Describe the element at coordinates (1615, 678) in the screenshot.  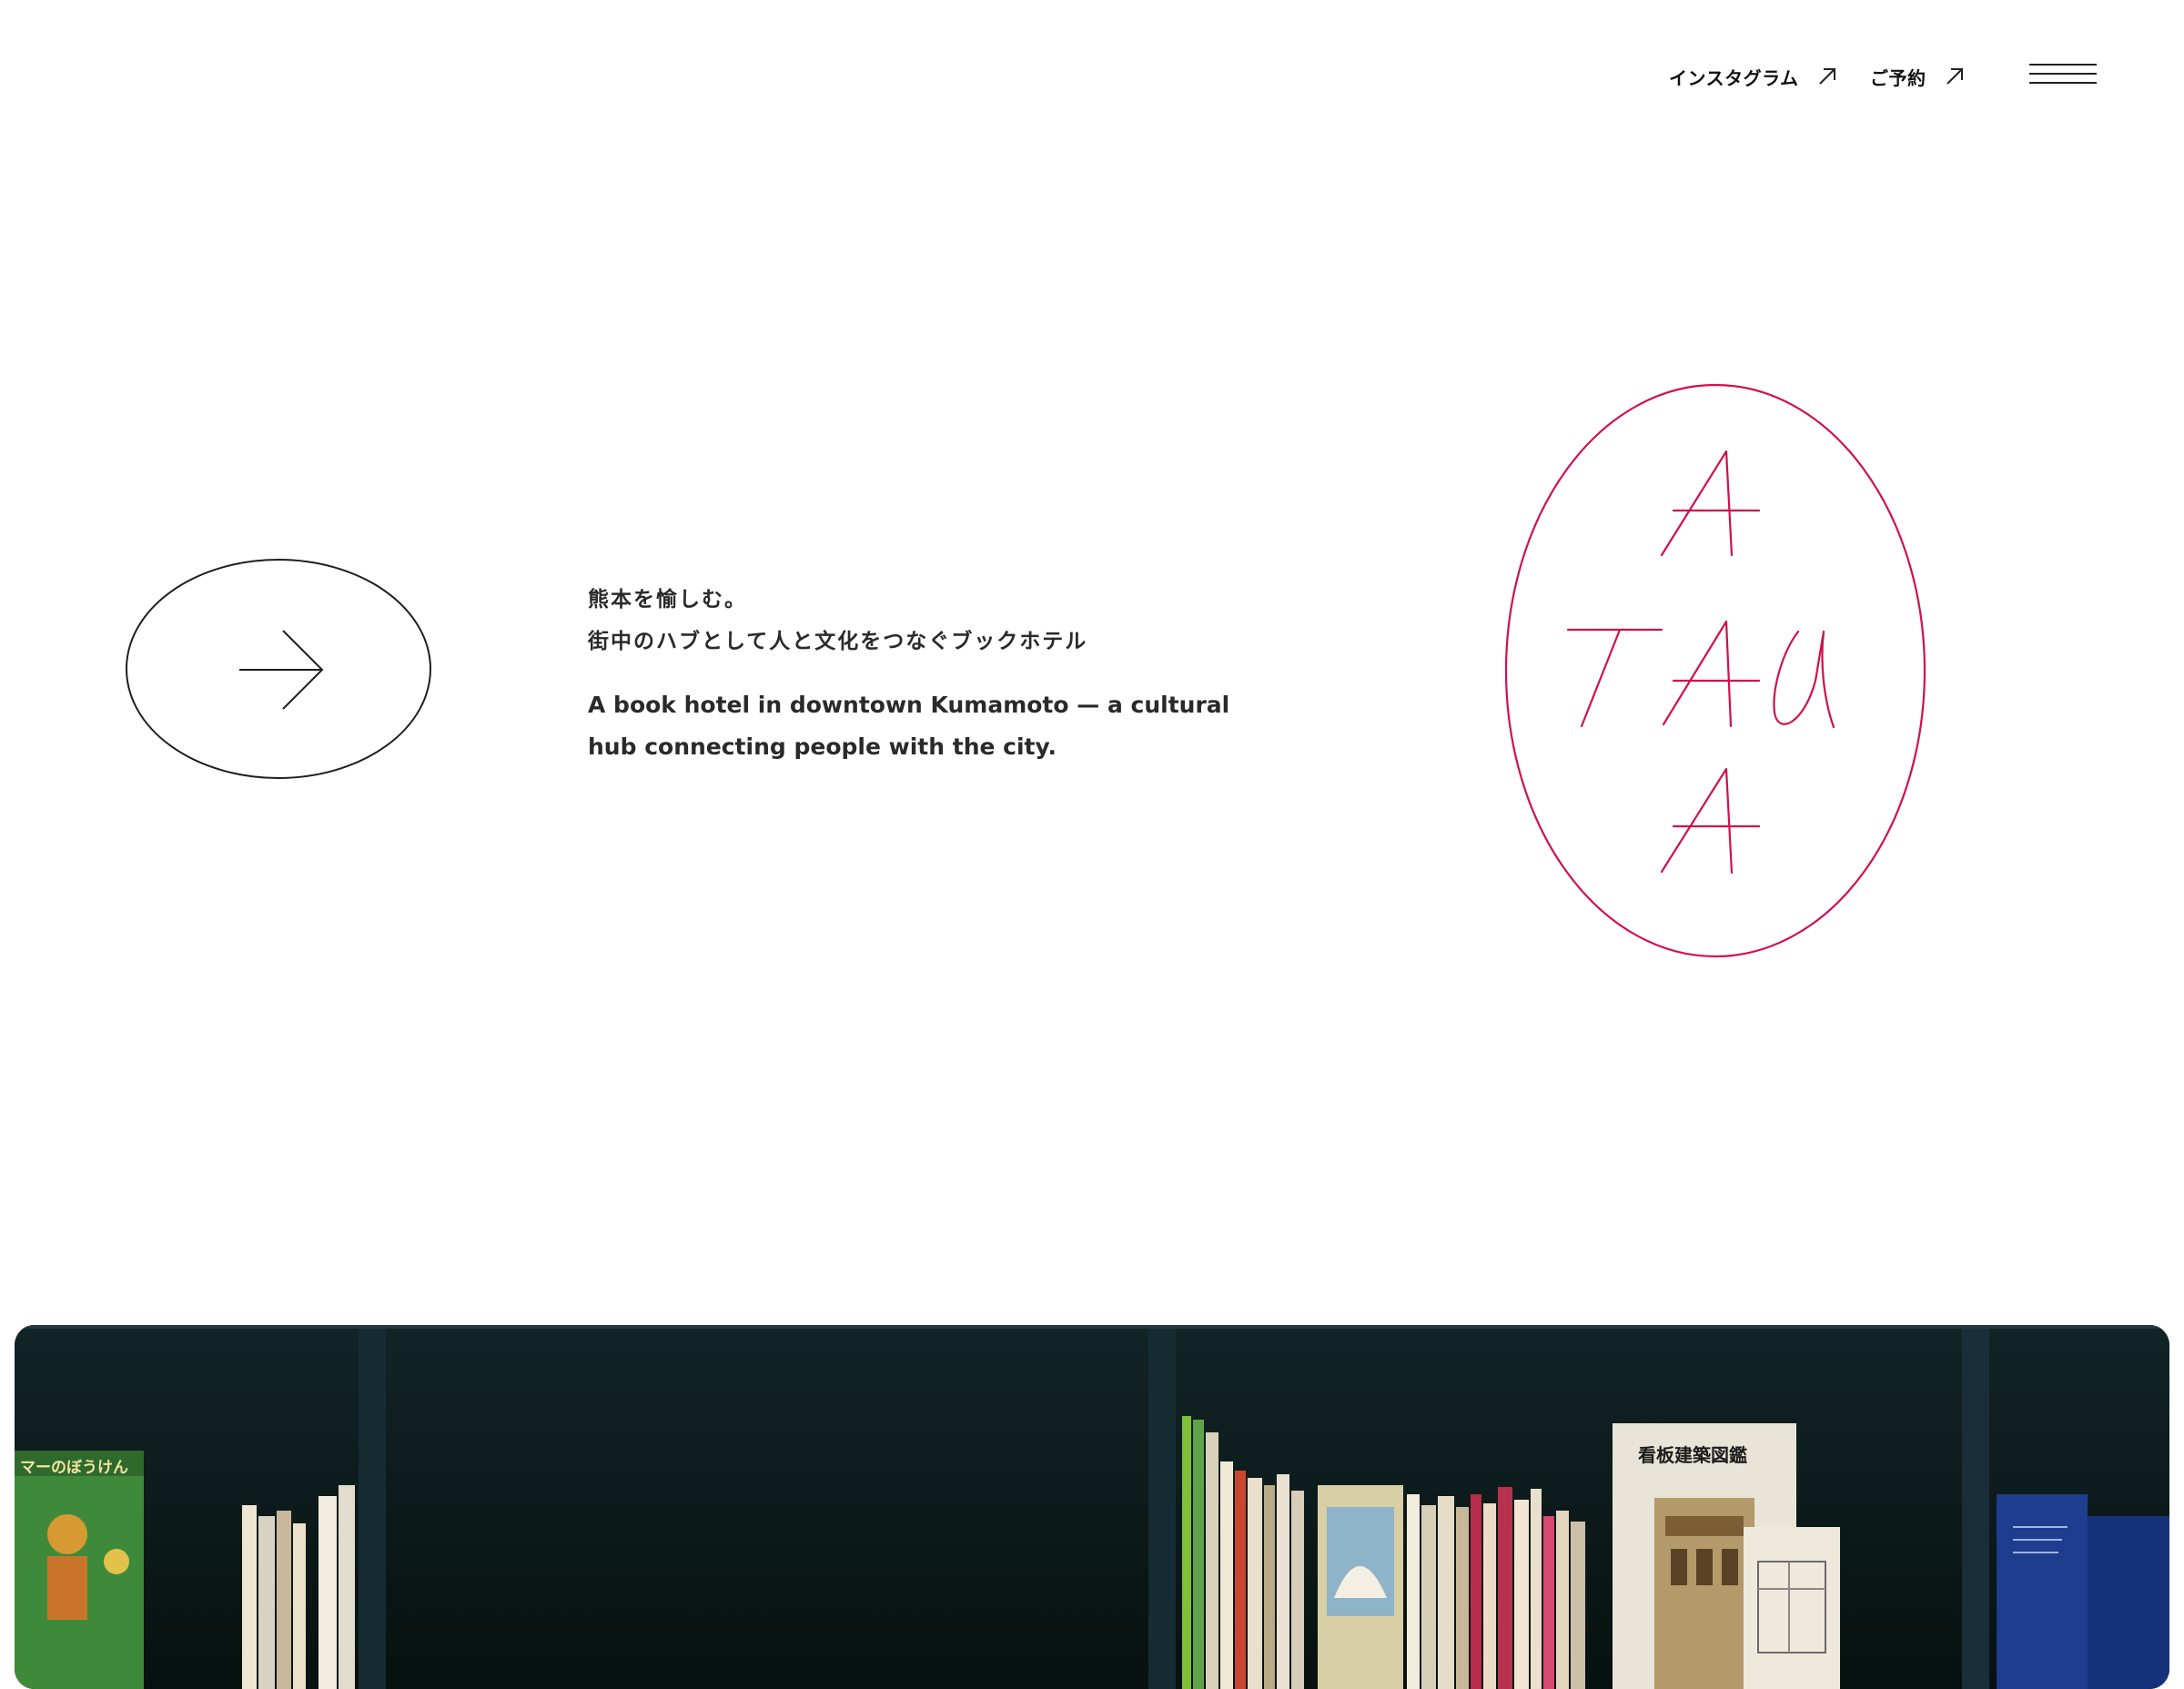
I see `logo-letter-t` at that location.